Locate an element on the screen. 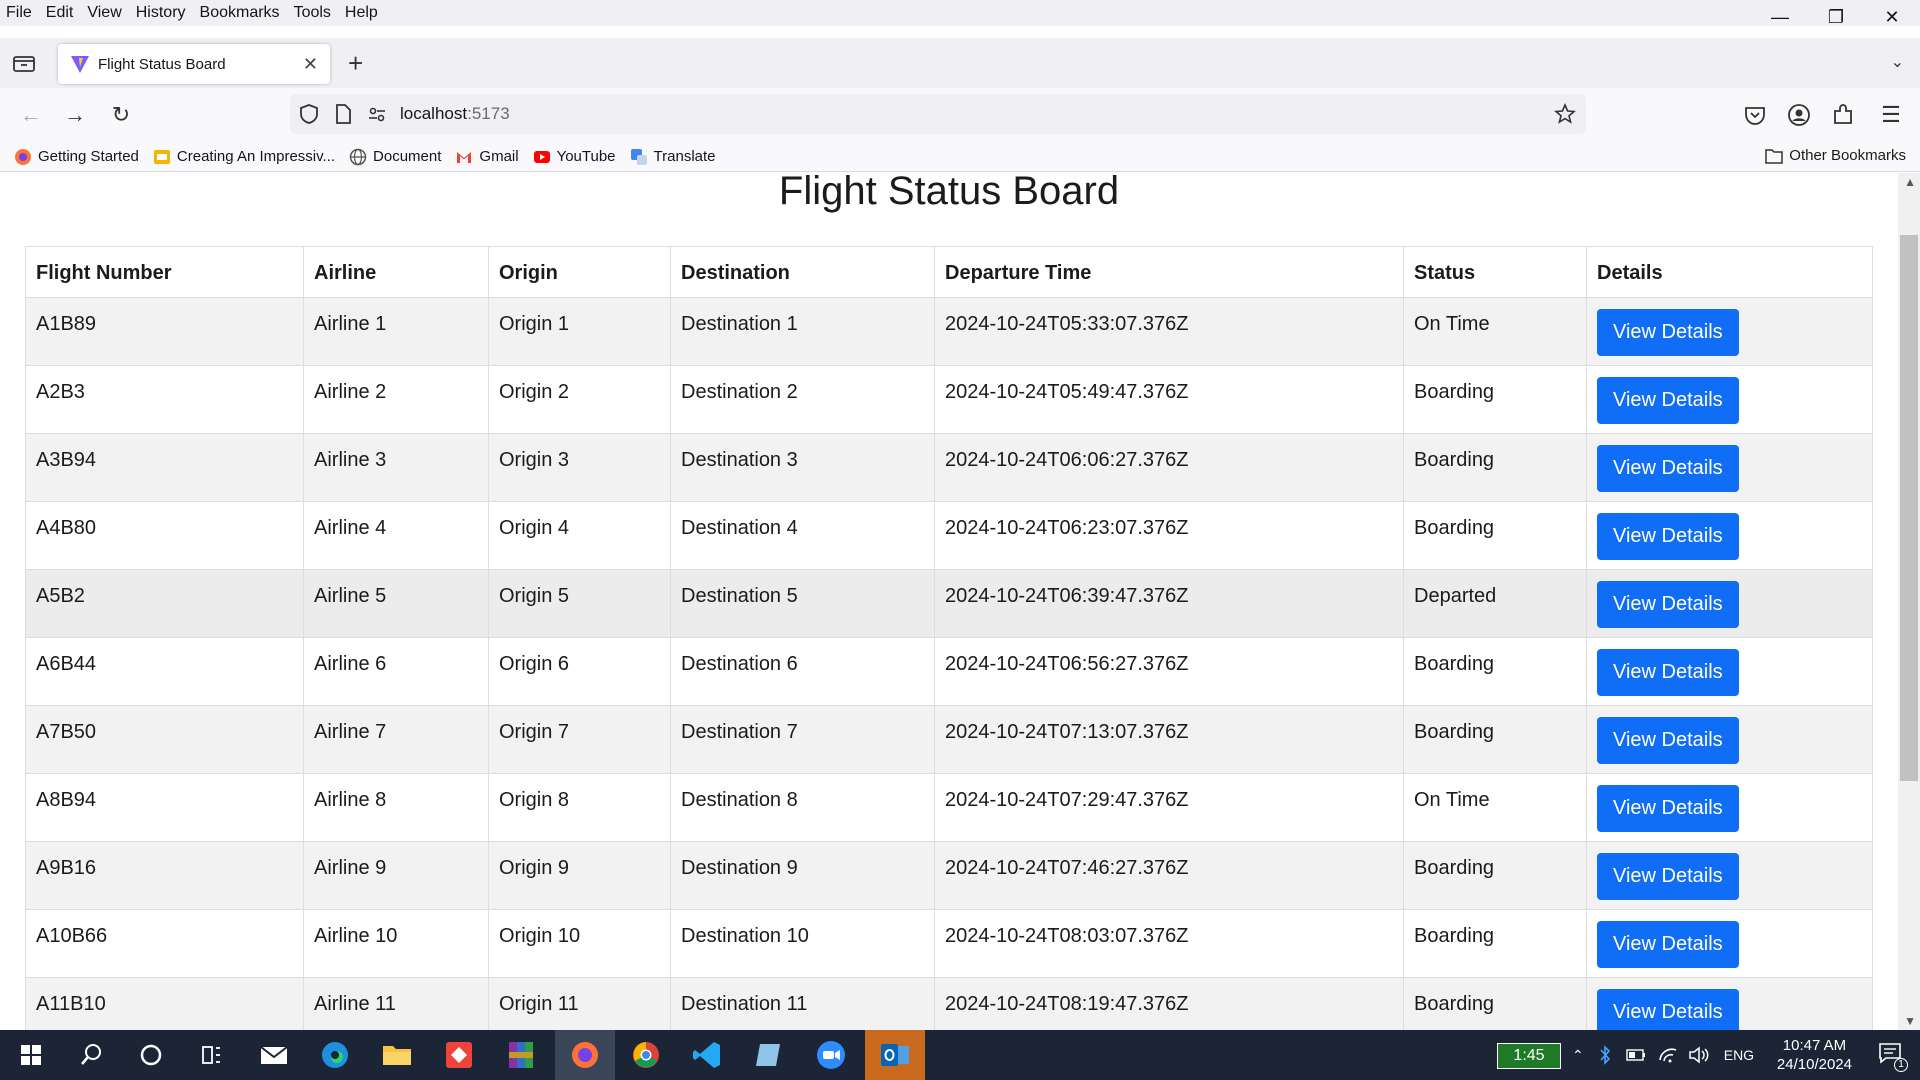 The image size is (1920, 1080). back-arrow-icon: ← is located at coordinates (31, 115).